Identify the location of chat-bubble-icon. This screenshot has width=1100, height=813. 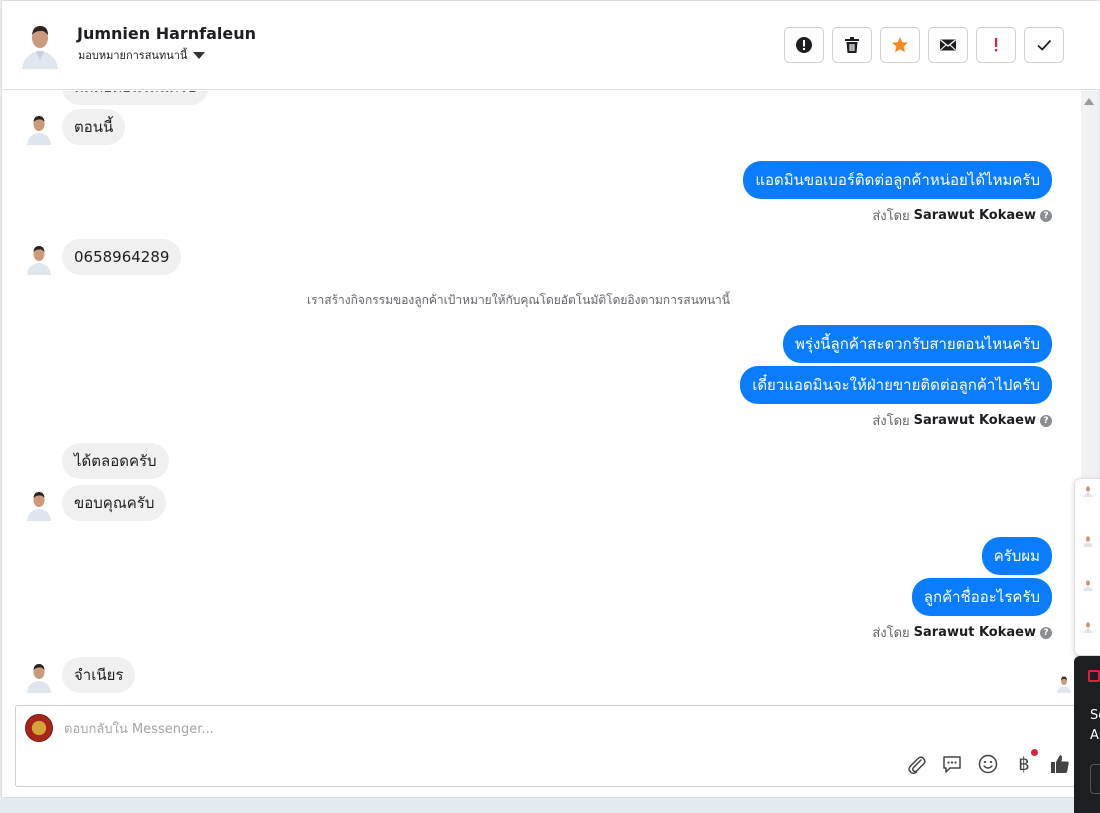
(952, 764).